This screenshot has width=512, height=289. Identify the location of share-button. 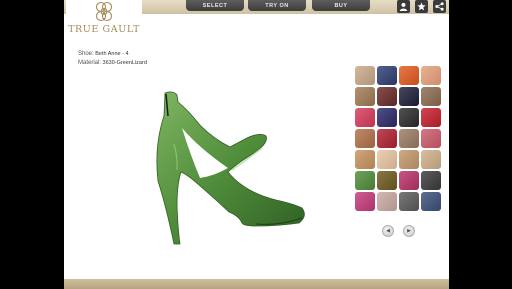
(439, 6).